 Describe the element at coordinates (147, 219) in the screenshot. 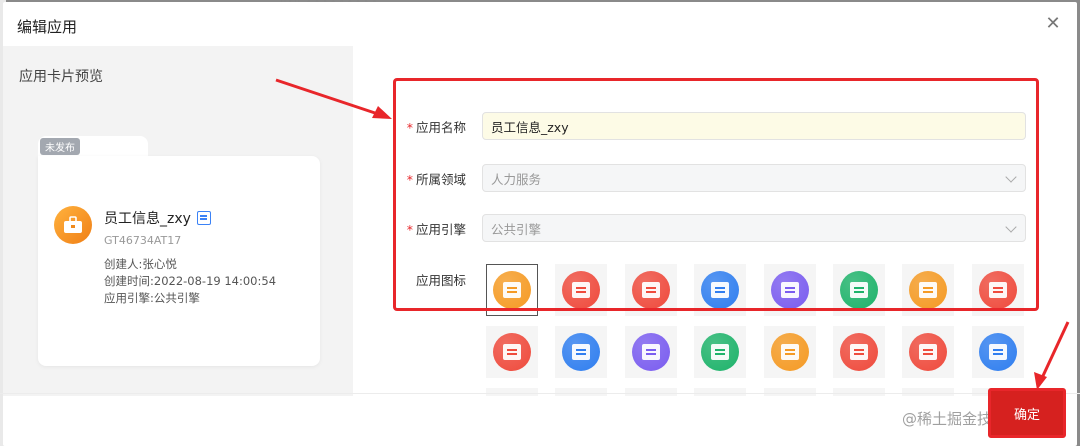

I see `card-app-name-text: 员工信息_zxy` at that location.